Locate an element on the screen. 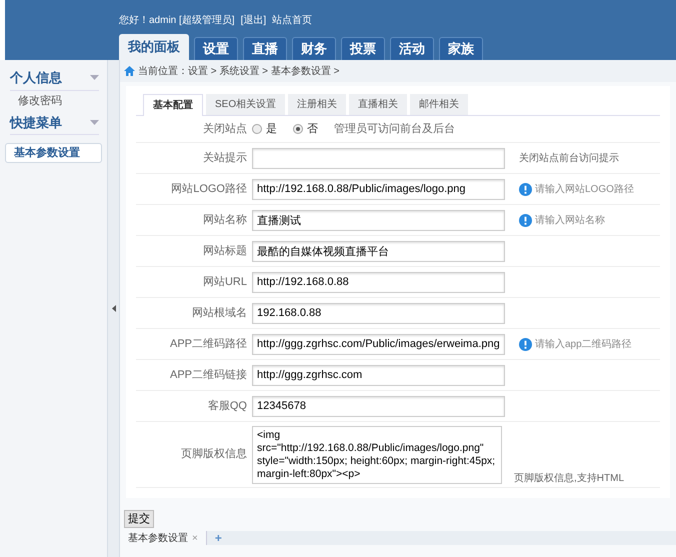  nav-tab: 活动 is located at coordinates (412, 48).